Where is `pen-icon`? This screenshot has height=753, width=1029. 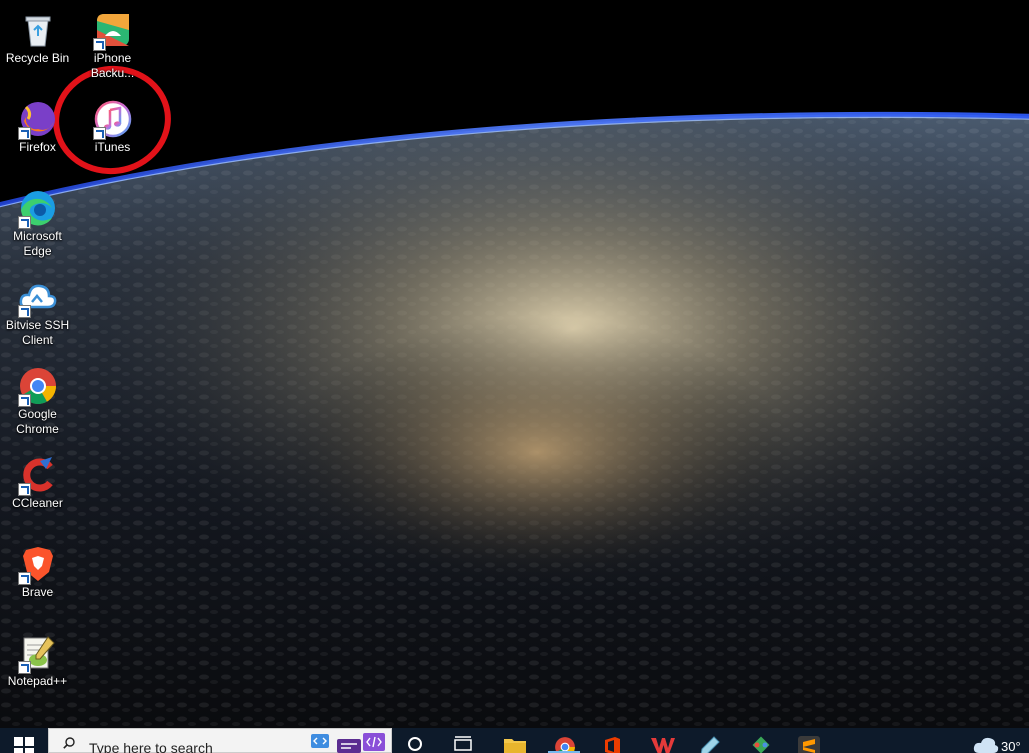
pen-icon is located at coordinates (710, 744).